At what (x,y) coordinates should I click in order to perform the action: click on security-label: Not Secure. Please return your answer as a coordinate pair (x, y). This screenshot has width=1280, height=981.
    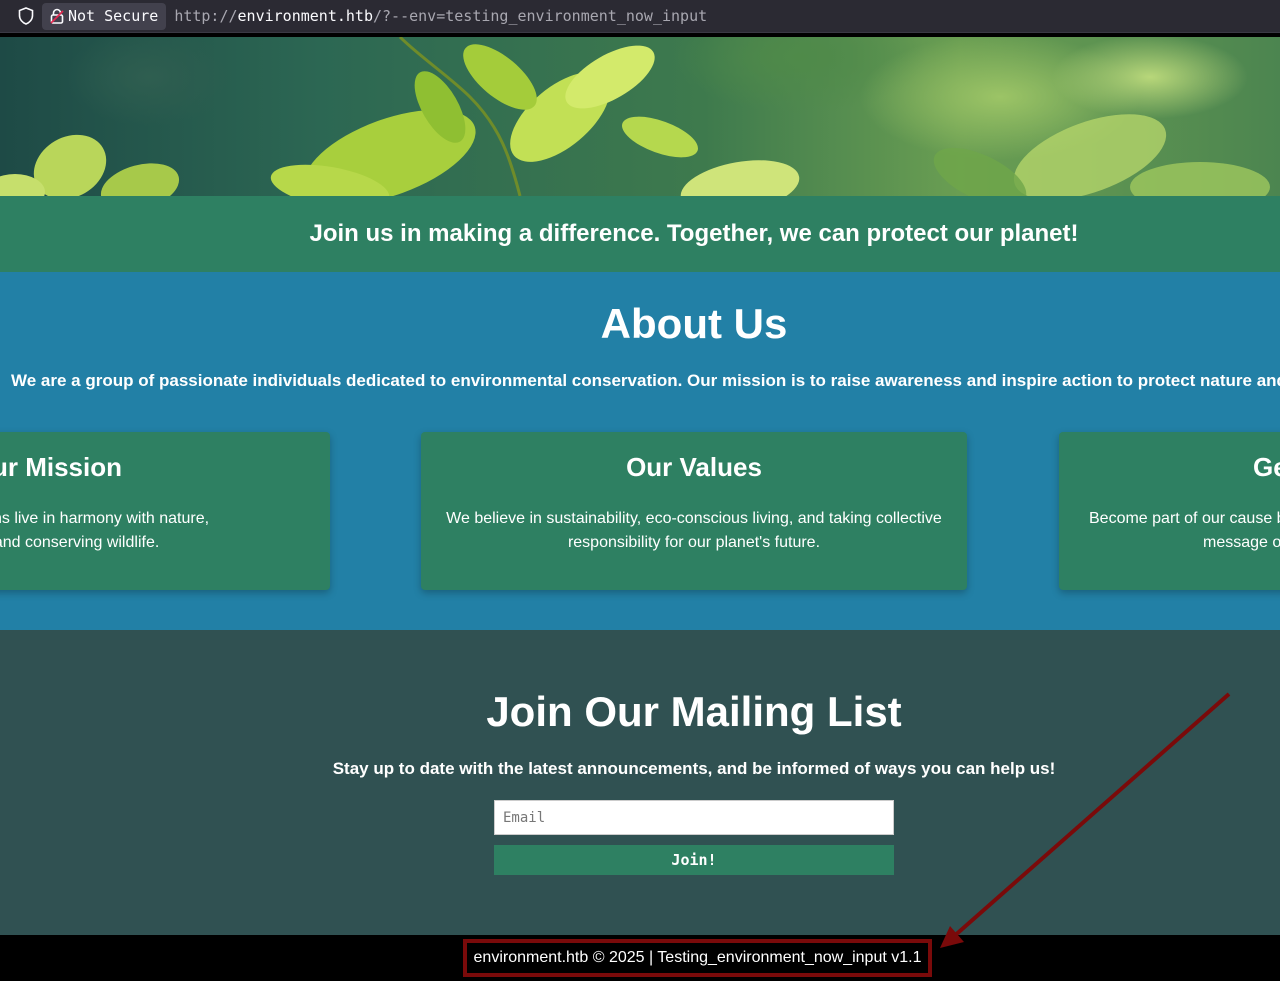
    Looking at the image, I should click on (113, 16).